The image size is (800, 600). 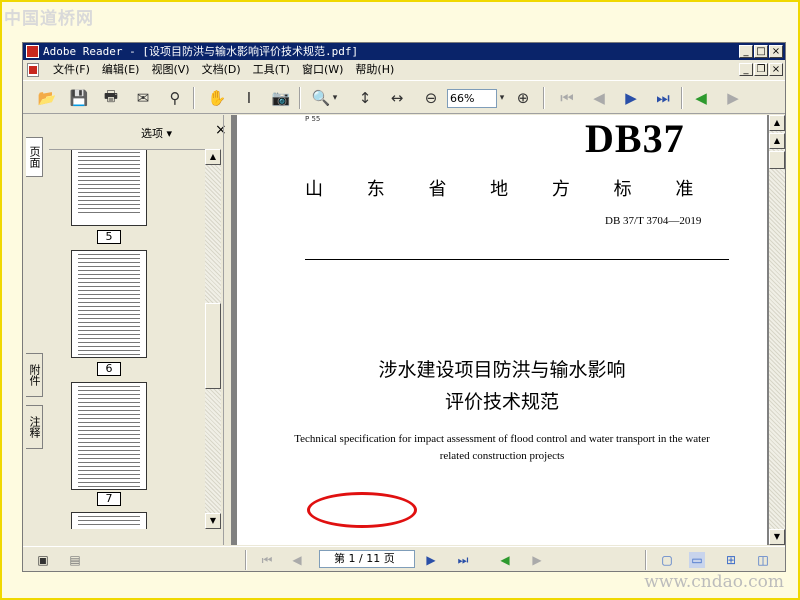 I want to click on minimize-button: _, so click(x=746, y=51).